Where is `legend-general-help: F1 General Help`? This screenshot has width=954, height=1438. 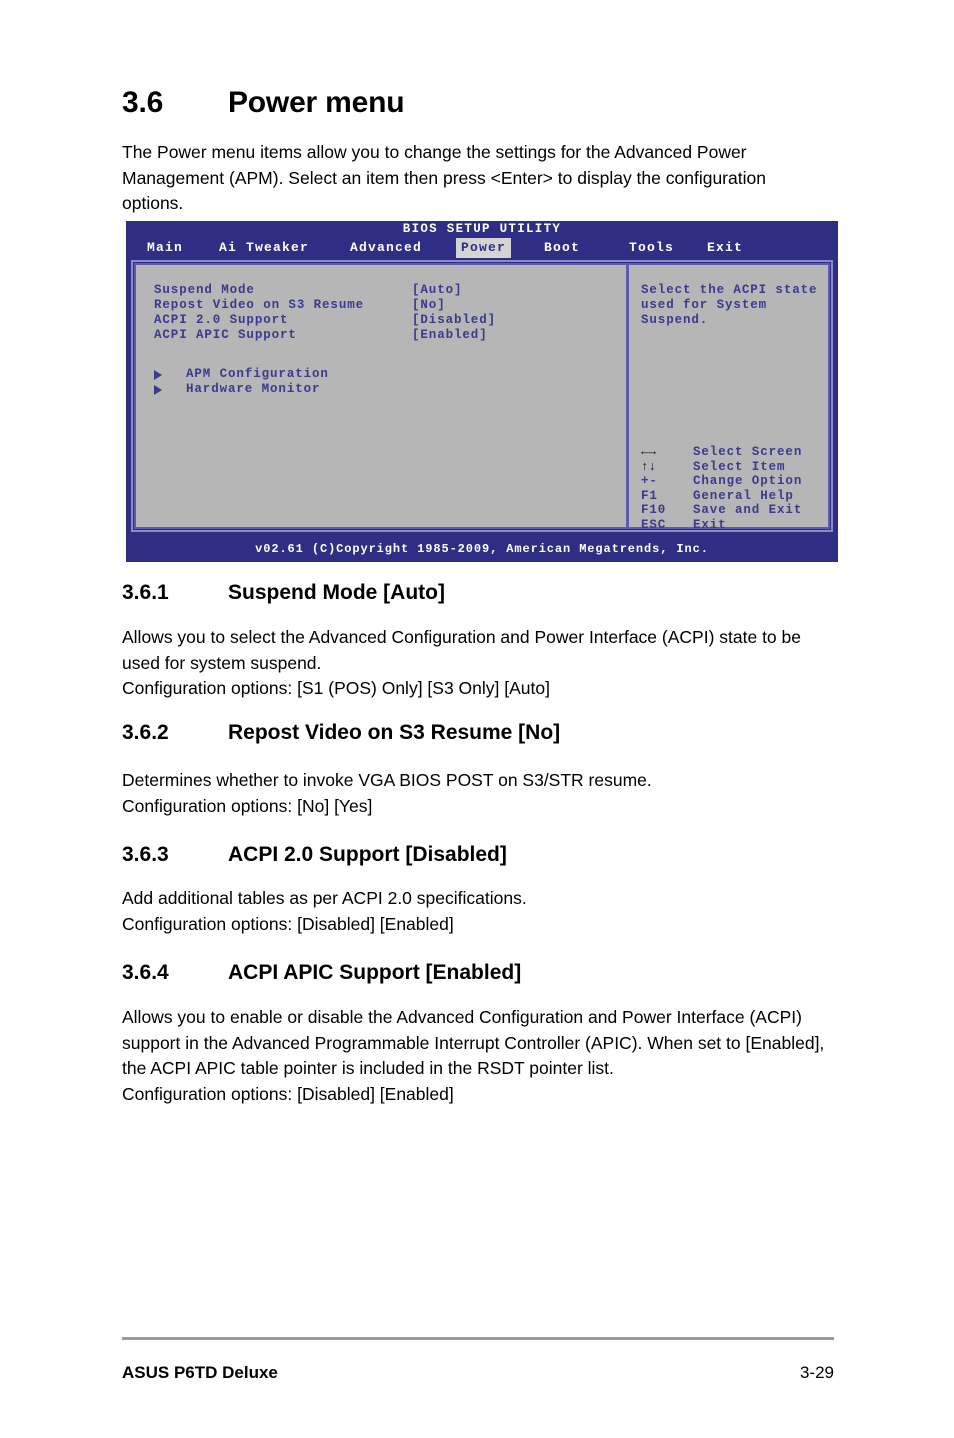 legend-general-help: F1 General Help is located at coordinates (721, 496).